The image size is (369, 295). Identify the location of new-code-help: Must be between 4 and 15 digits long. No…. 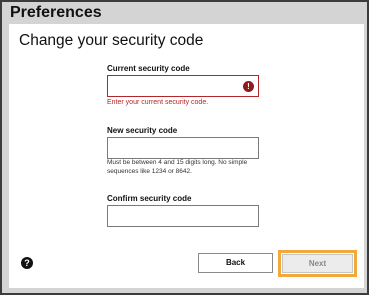
(177, 167).